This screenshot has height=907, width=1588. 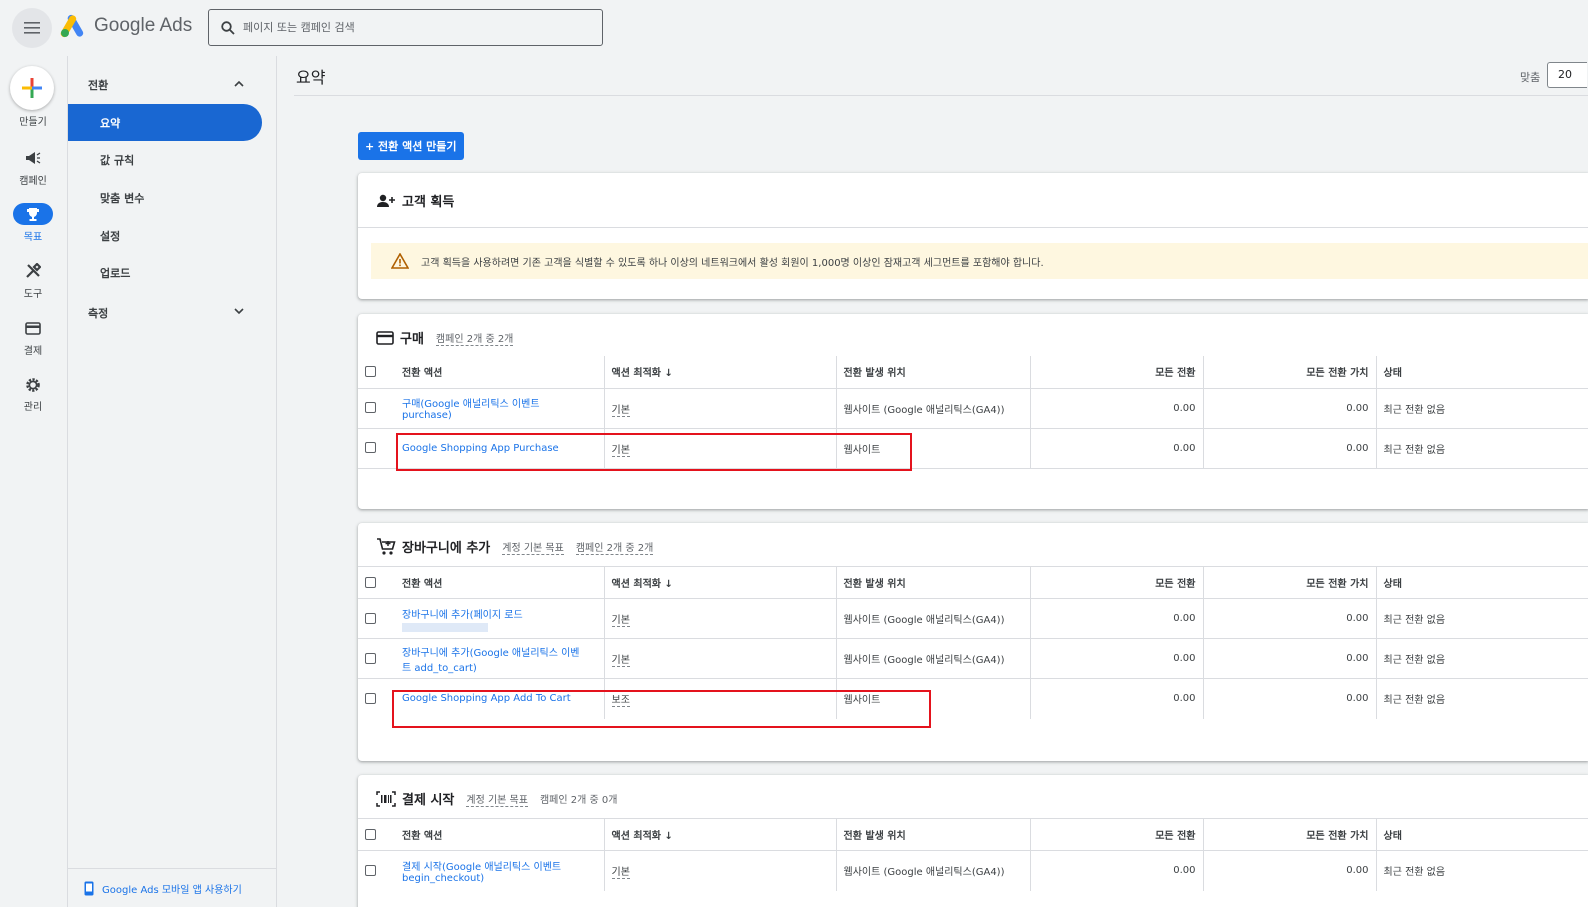 I want to click on google-ads-logo: Google Ads, so click(x=126, y=26).